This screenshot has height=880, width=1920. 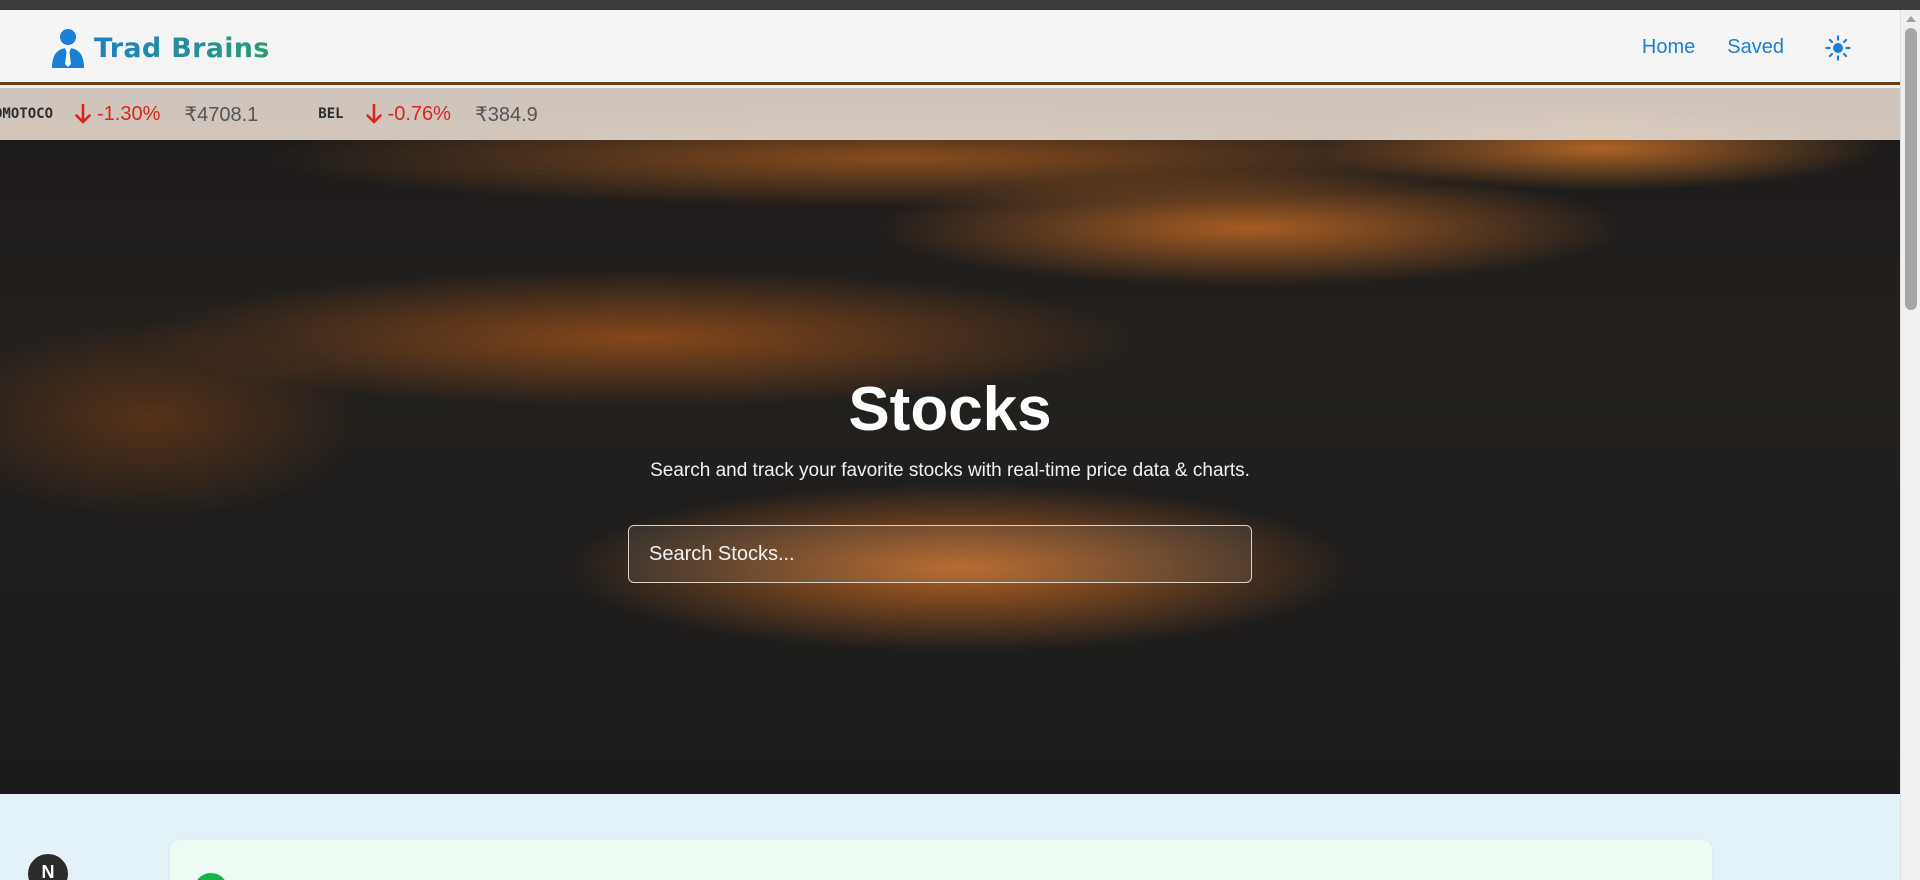 What do you see at coordinates (940, 554) in the screenshot?
I see `search-stocks-input` at bounding box center [940, 554].